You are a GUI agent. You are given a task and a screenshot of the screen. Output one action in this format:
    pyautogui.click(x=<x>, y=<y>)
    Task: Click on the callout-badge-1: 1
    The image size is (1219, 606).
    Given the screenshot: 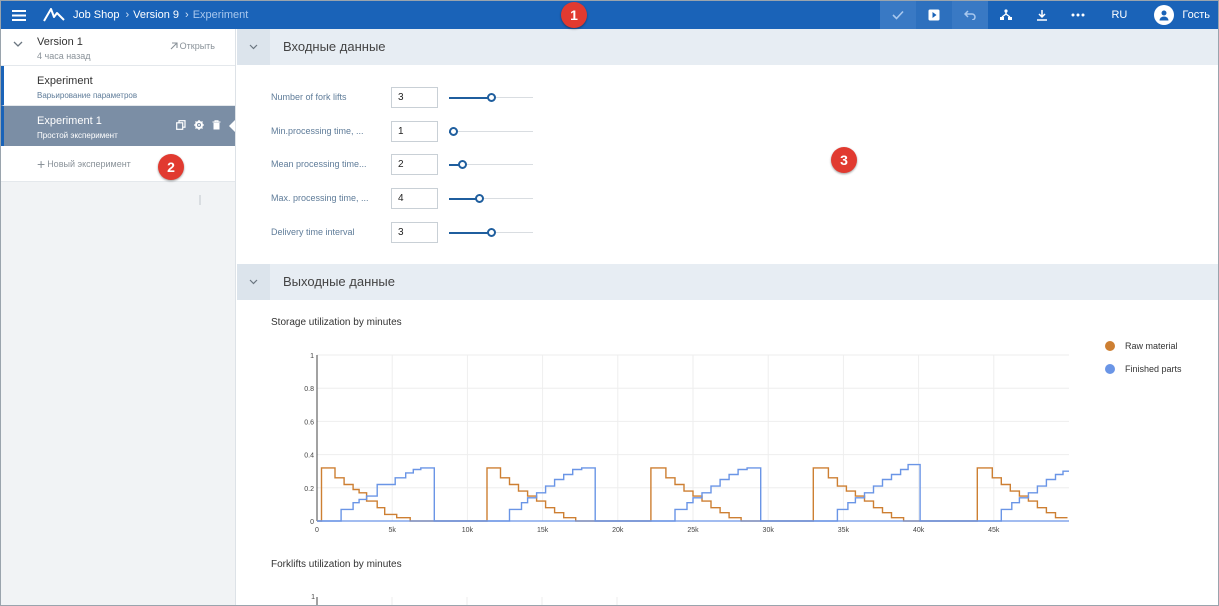 What is the action you would take?
    pyautogui.click(x=574, y=15)
    